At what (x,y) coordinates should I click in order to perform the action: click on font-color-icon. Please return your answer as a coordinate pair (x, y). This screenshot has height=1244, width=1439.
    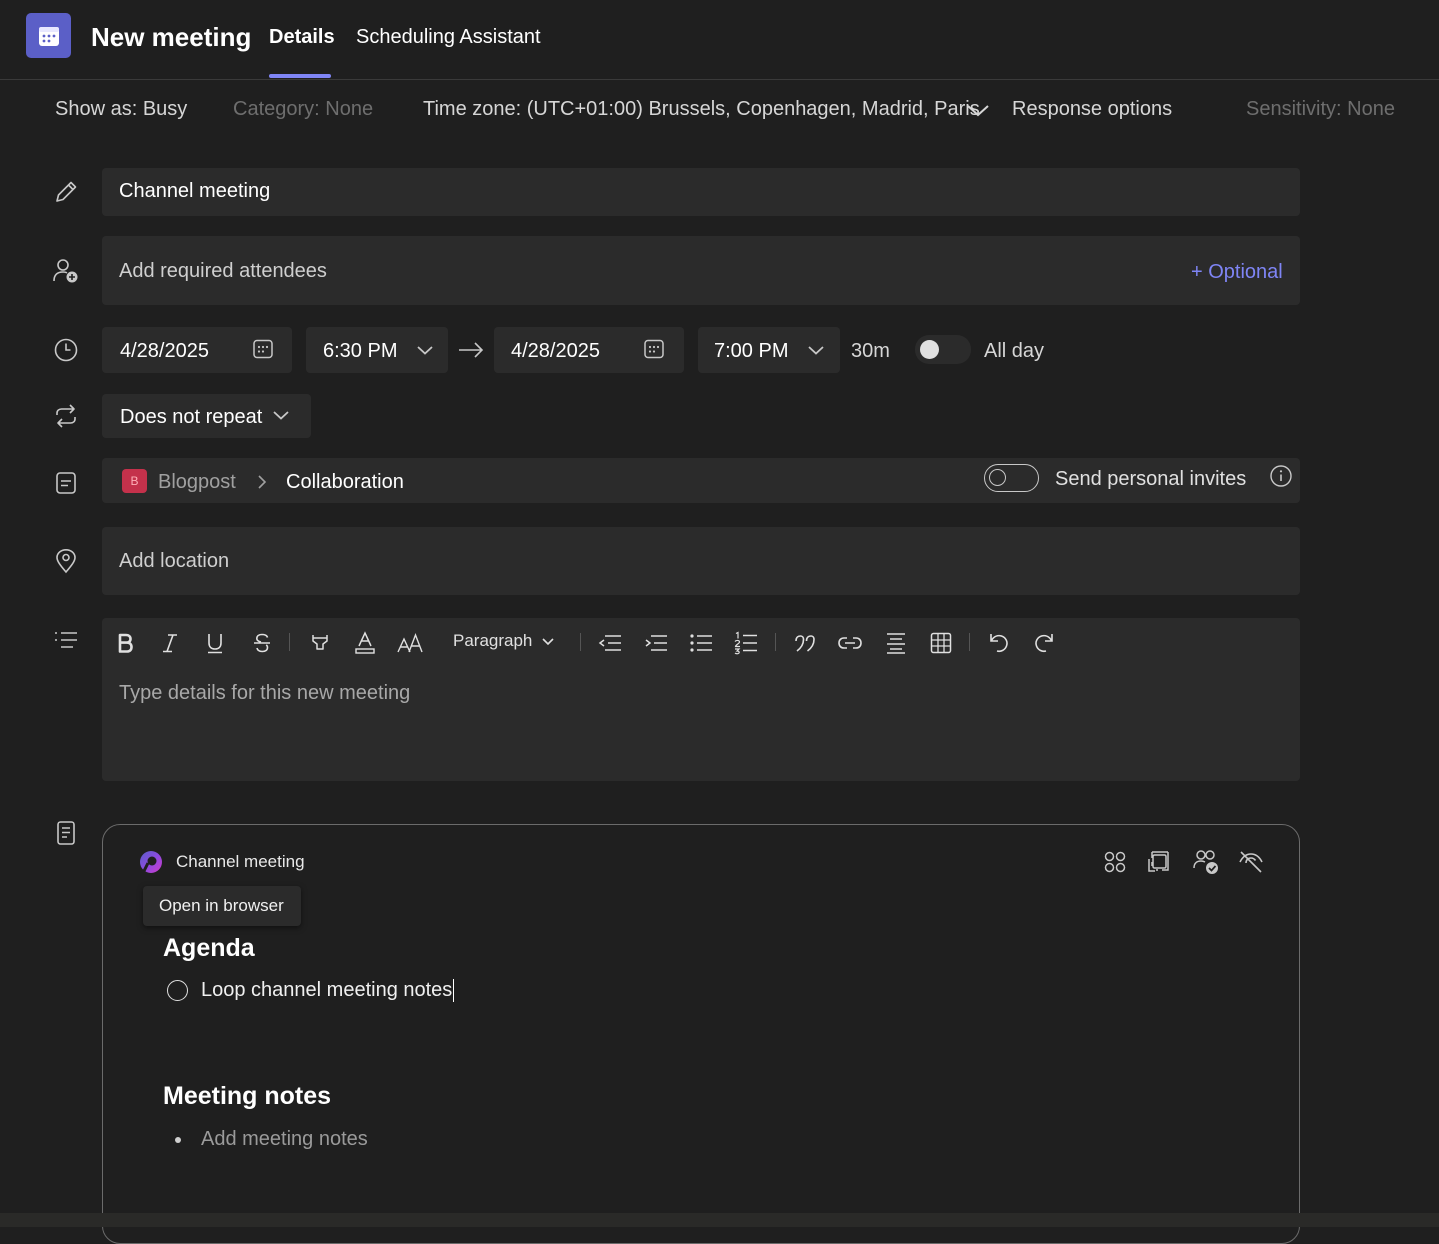
    Looking at the image, I should click on (365, 643).